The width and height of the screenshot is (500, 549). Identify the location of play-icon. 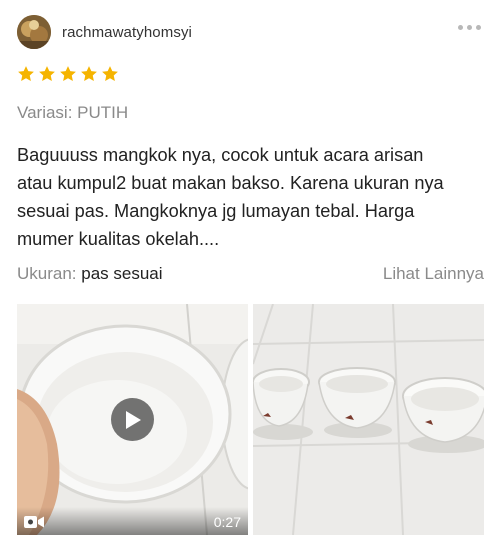
(132, 419).